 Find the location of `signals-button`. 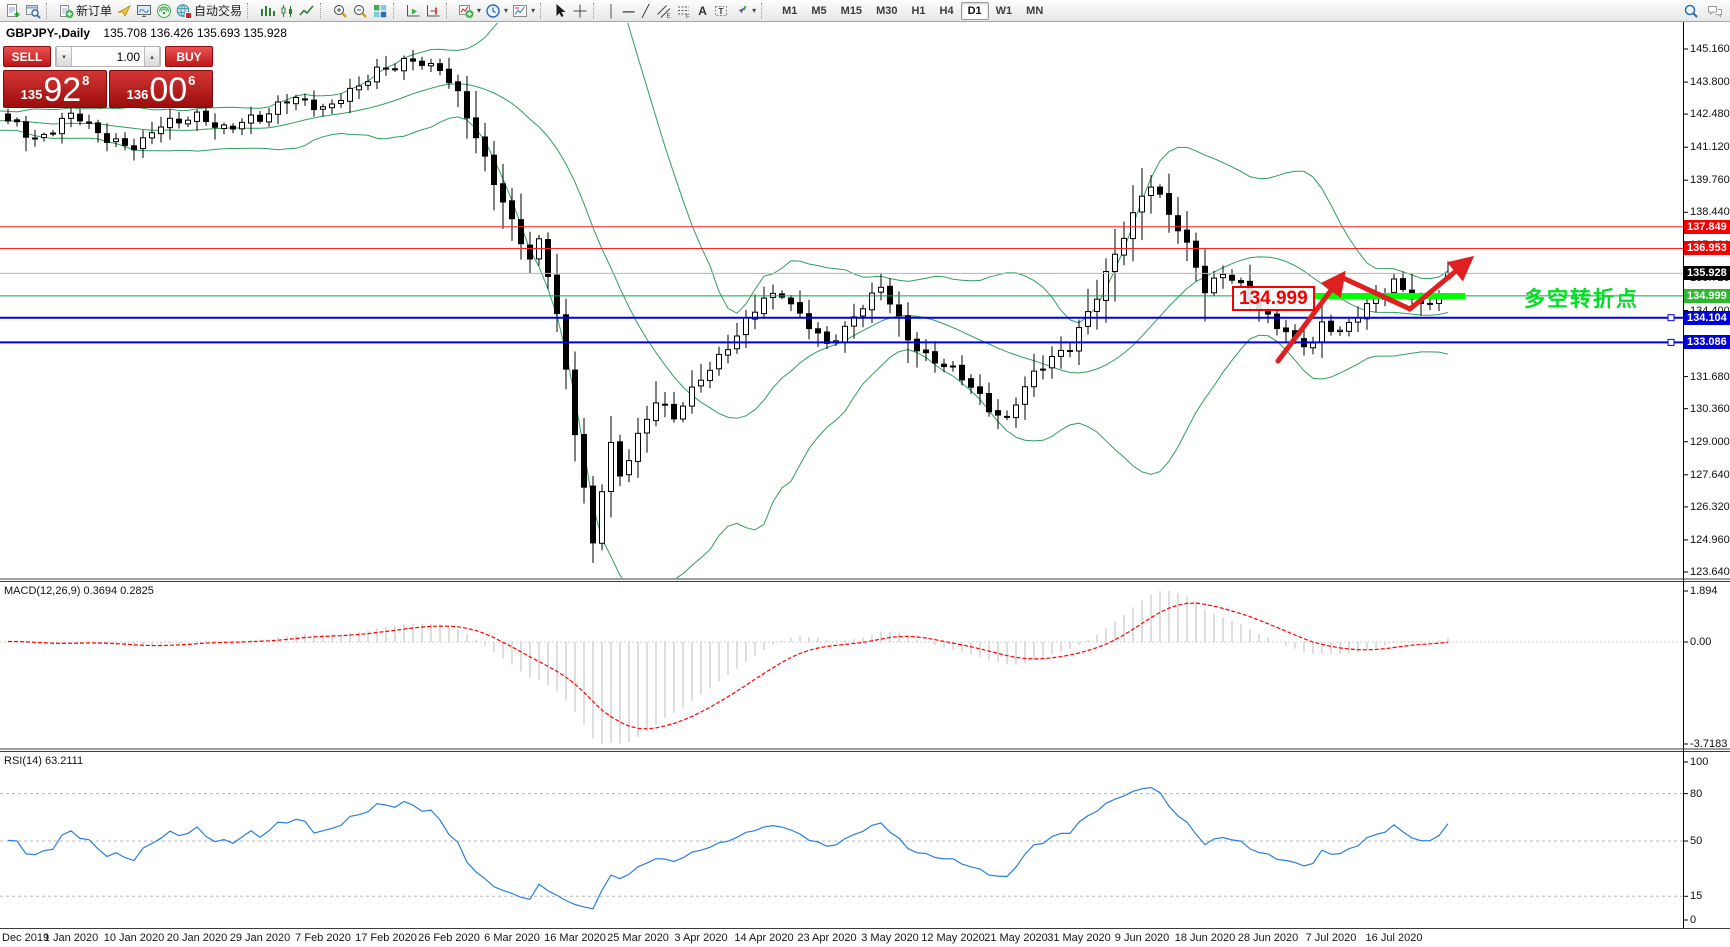

signals-button is located at coordinates (164, 10).